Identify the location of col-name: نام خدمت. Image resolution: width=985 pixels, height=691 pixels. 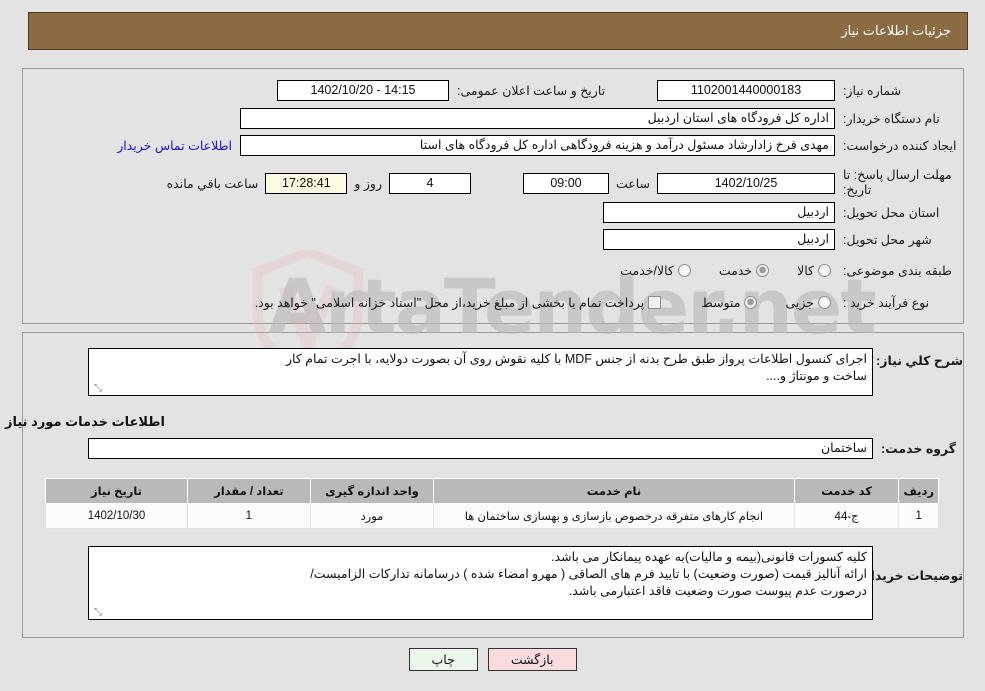
(614, 491).